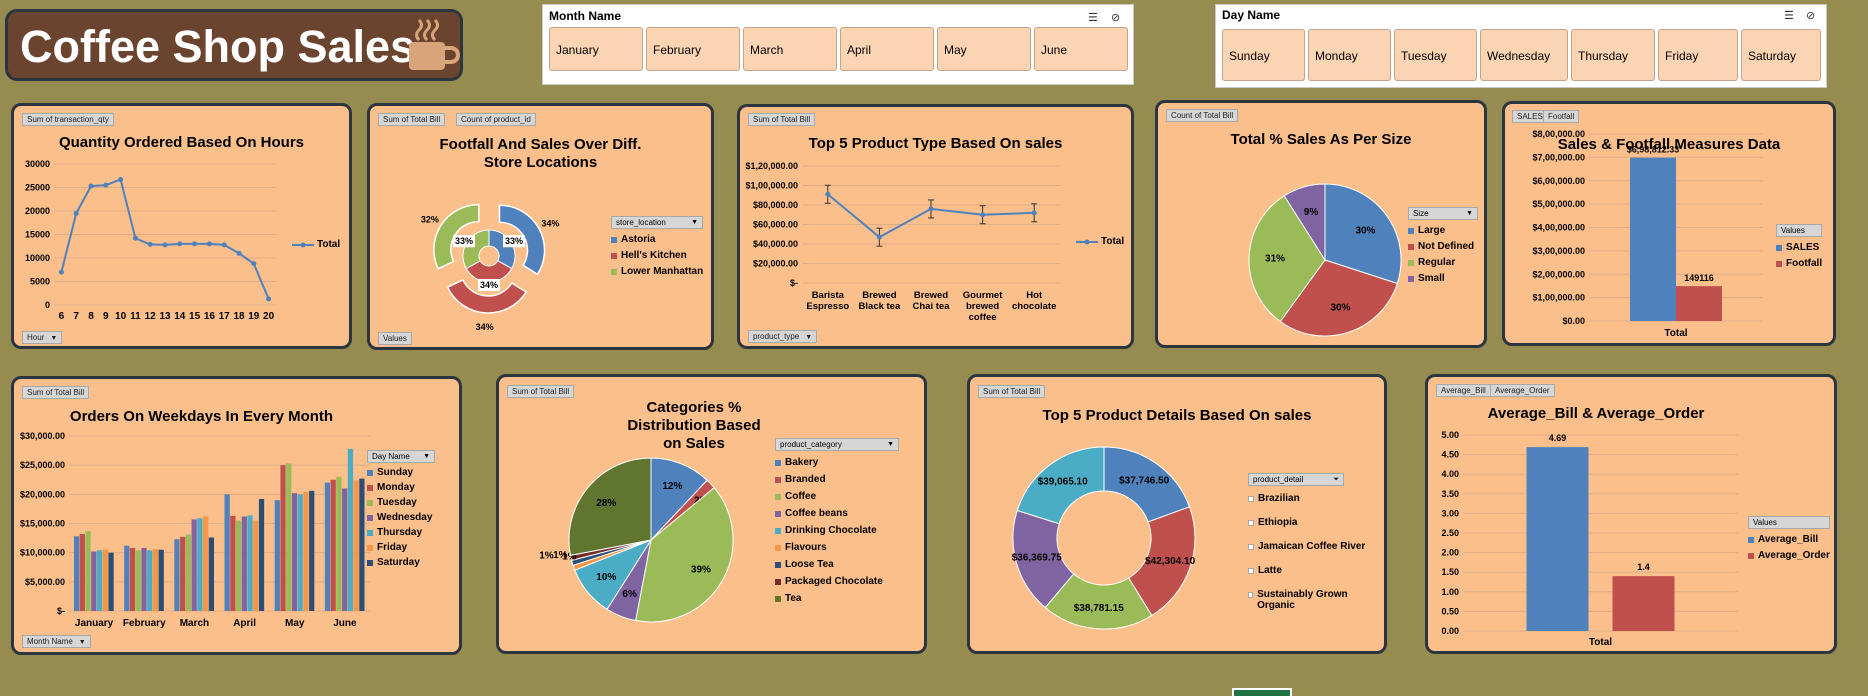 This screenshot has width=1868, height=696. Describe the element at coordinates (837, 581) in the screenshot. I see `legend-item-packaged-chocolate: Packaged Chocolate` at that location.